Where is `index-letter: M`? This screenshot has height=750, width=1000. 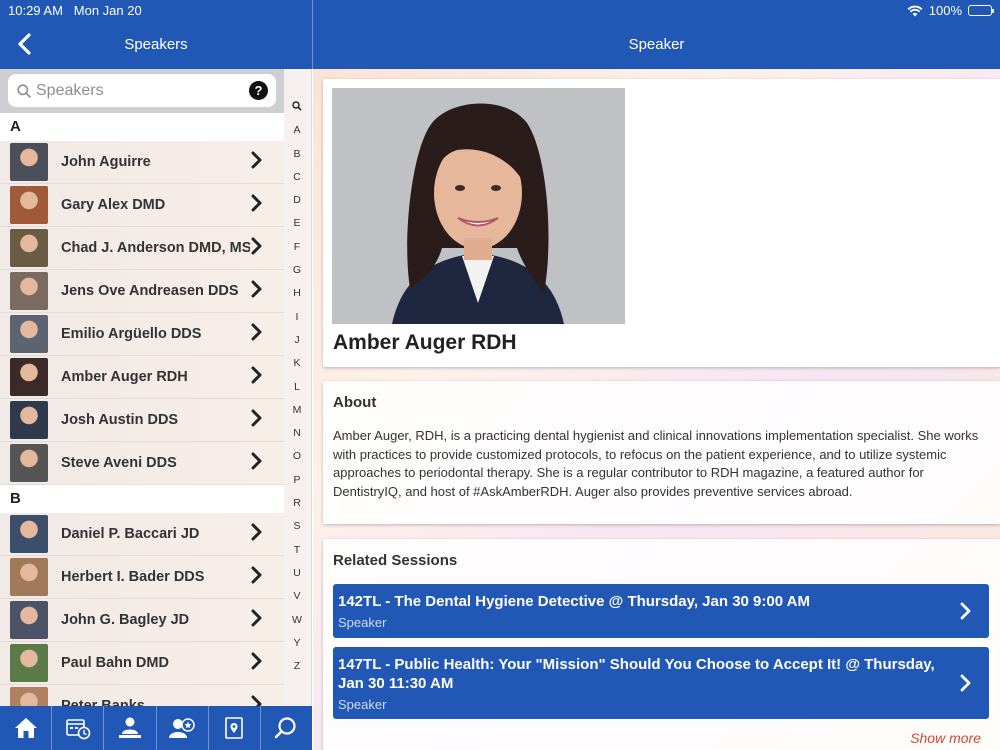 index-letter: M is located at coordinates (297, 415).